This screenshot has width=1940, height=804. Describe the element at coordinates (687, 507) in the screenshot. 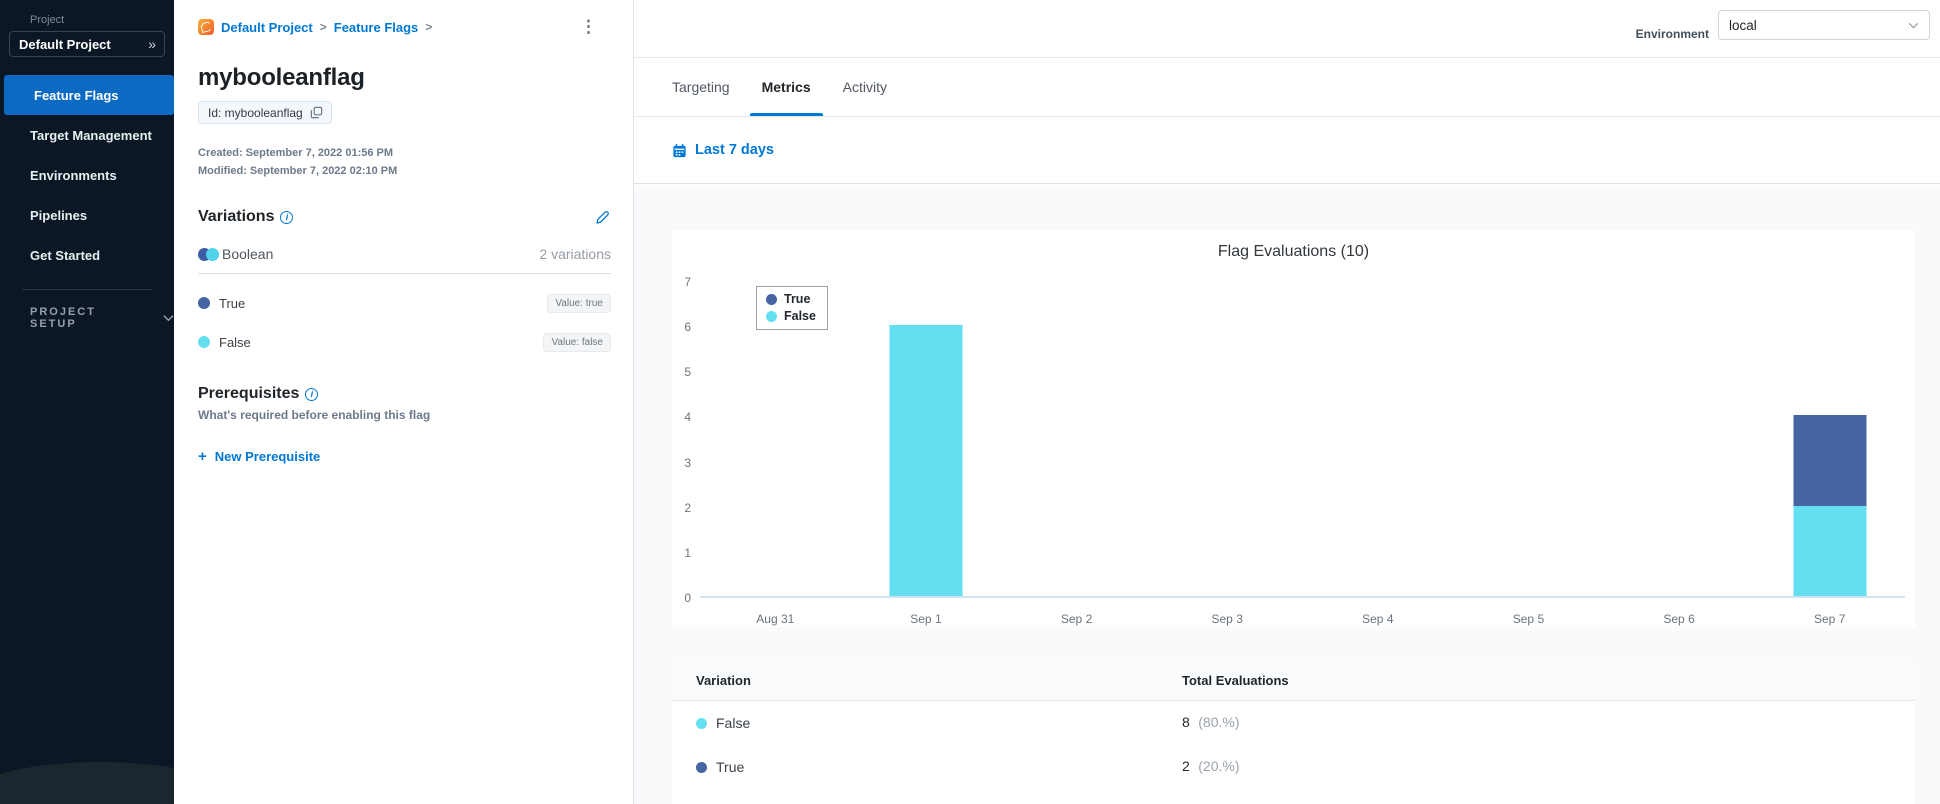

I see `y-tick-label: 2` at that location.